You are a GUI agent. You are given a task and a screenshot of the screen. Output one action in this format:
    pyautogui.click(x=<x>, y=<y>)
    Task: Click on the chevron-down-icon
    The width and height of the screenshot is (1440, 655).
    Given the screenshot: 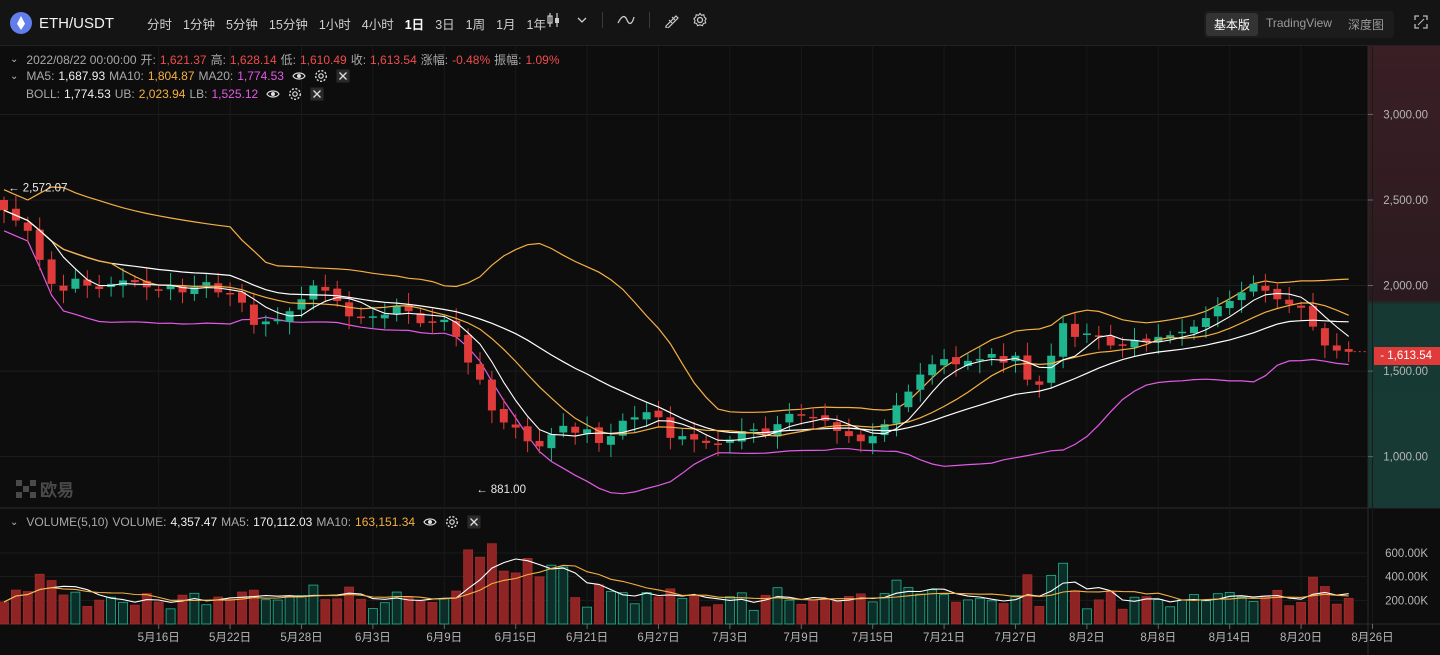 What is the action you would take?
    pyautogui.click(x=582, y=20)
    